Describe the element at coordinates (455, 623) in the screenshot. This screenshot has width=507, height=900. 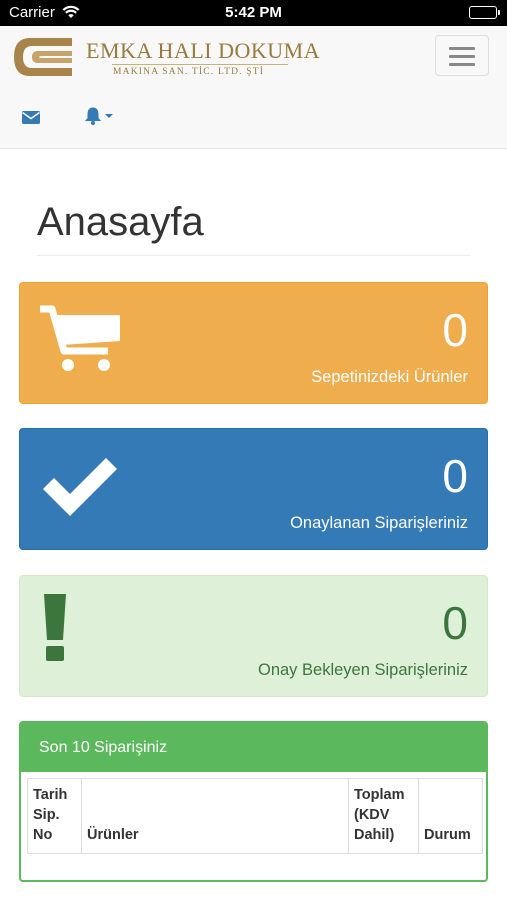
I see `pending-orders-count: 0` at that location.